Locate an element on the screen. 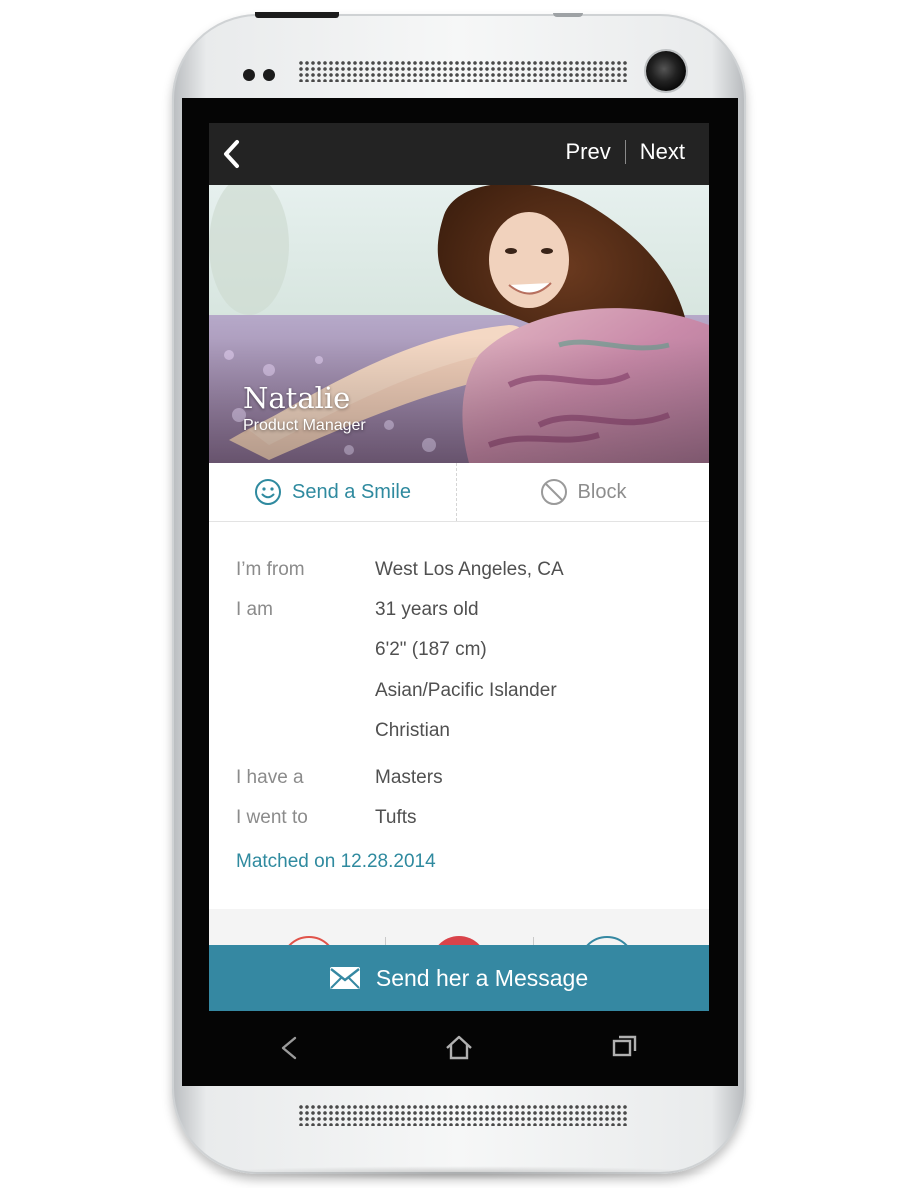 Image resolution: width=918 pixels, height=1188 pixels. pager-divider is located at coordinates (625, 152).